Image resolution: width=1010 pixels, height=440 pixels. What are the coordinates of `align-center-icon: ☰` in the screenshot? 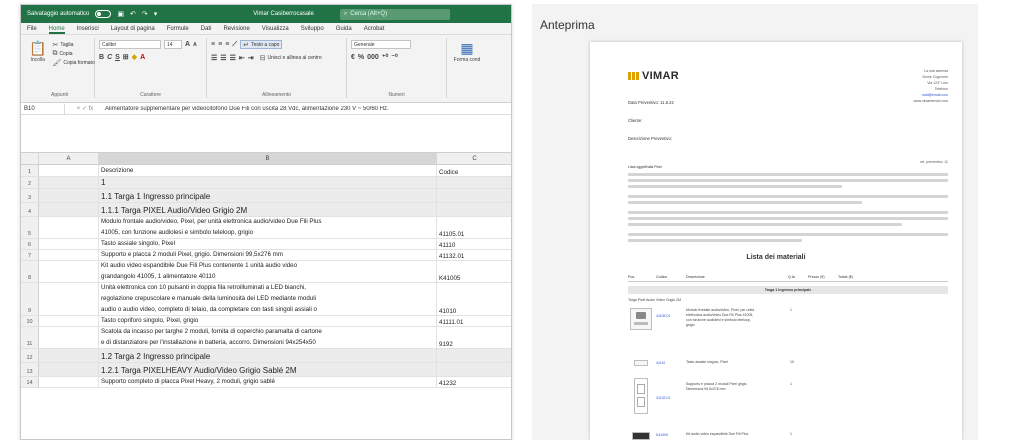 It's located at (223, 58).